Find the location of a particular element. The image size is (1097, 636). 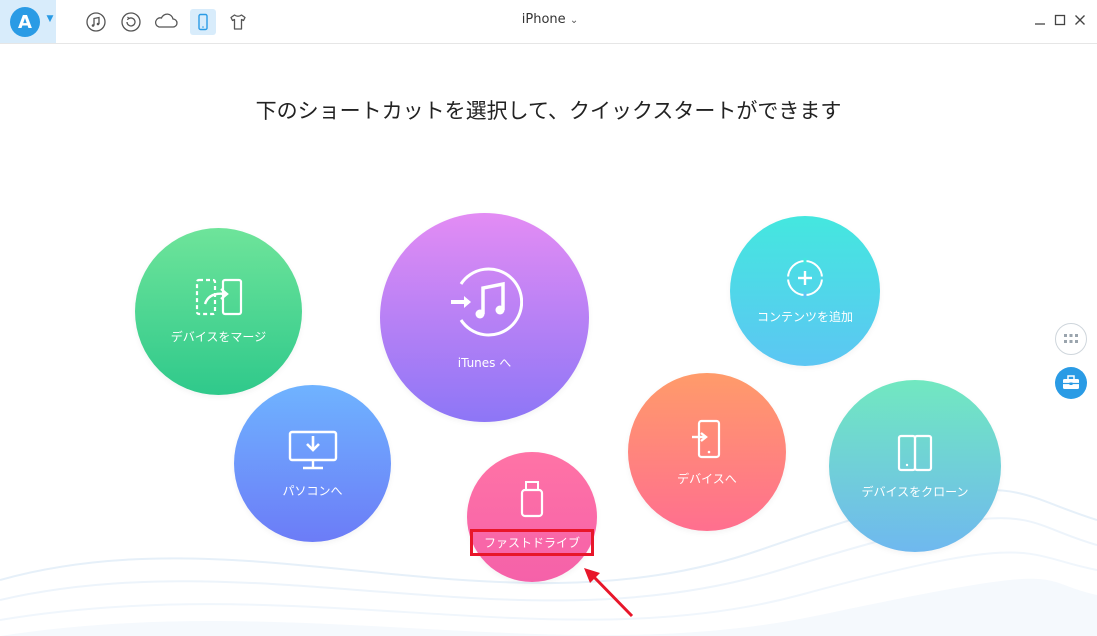

device-import-icon is located at coordinates (706, 438).